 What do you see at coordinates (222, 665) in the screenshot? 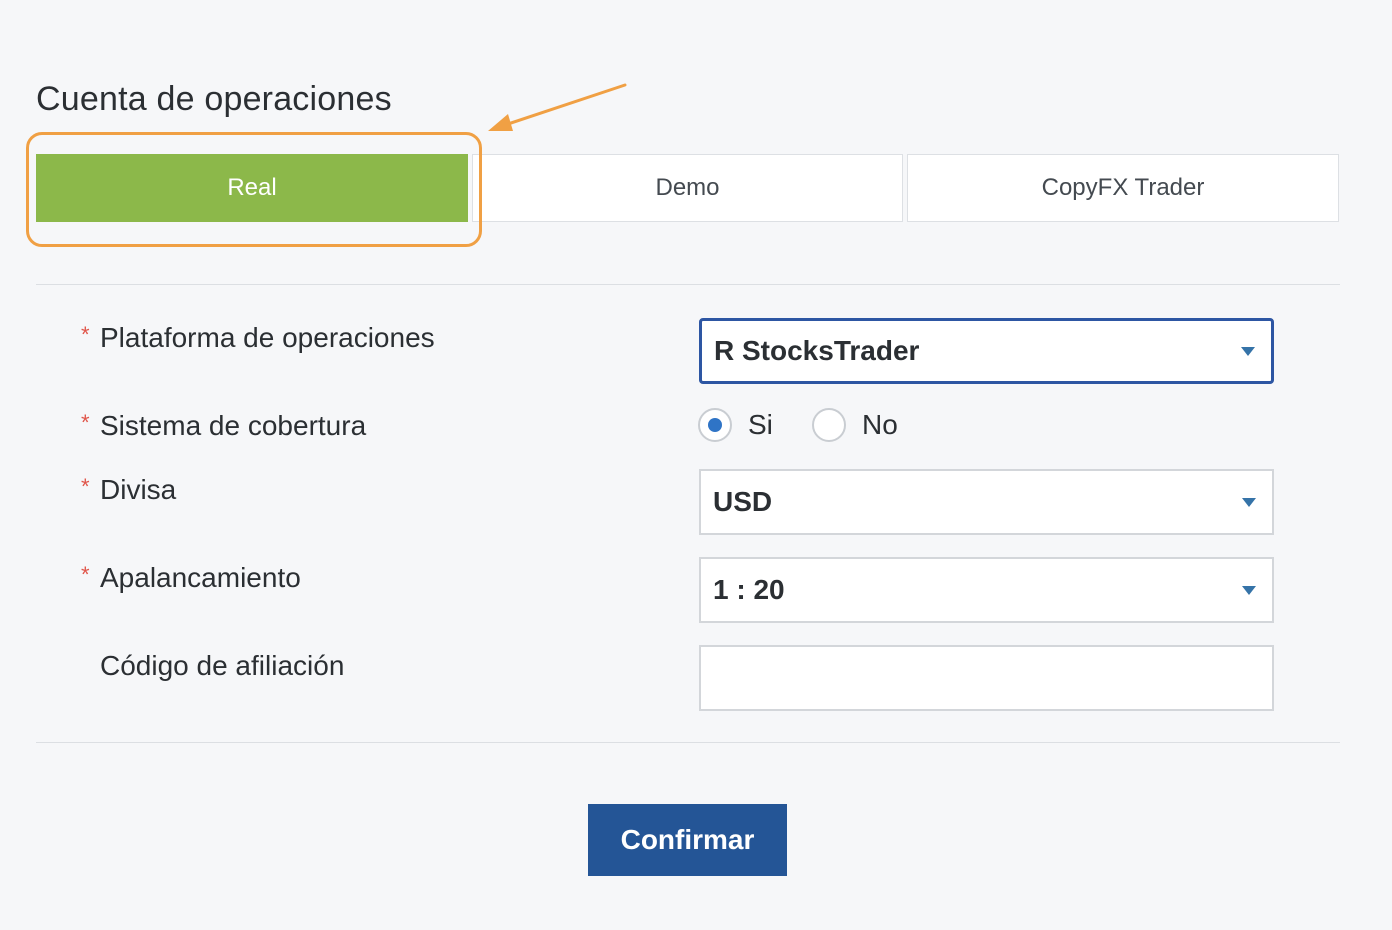
I see `affiliate-code-label: Código de afiliación` at bounding box center [222, 665].